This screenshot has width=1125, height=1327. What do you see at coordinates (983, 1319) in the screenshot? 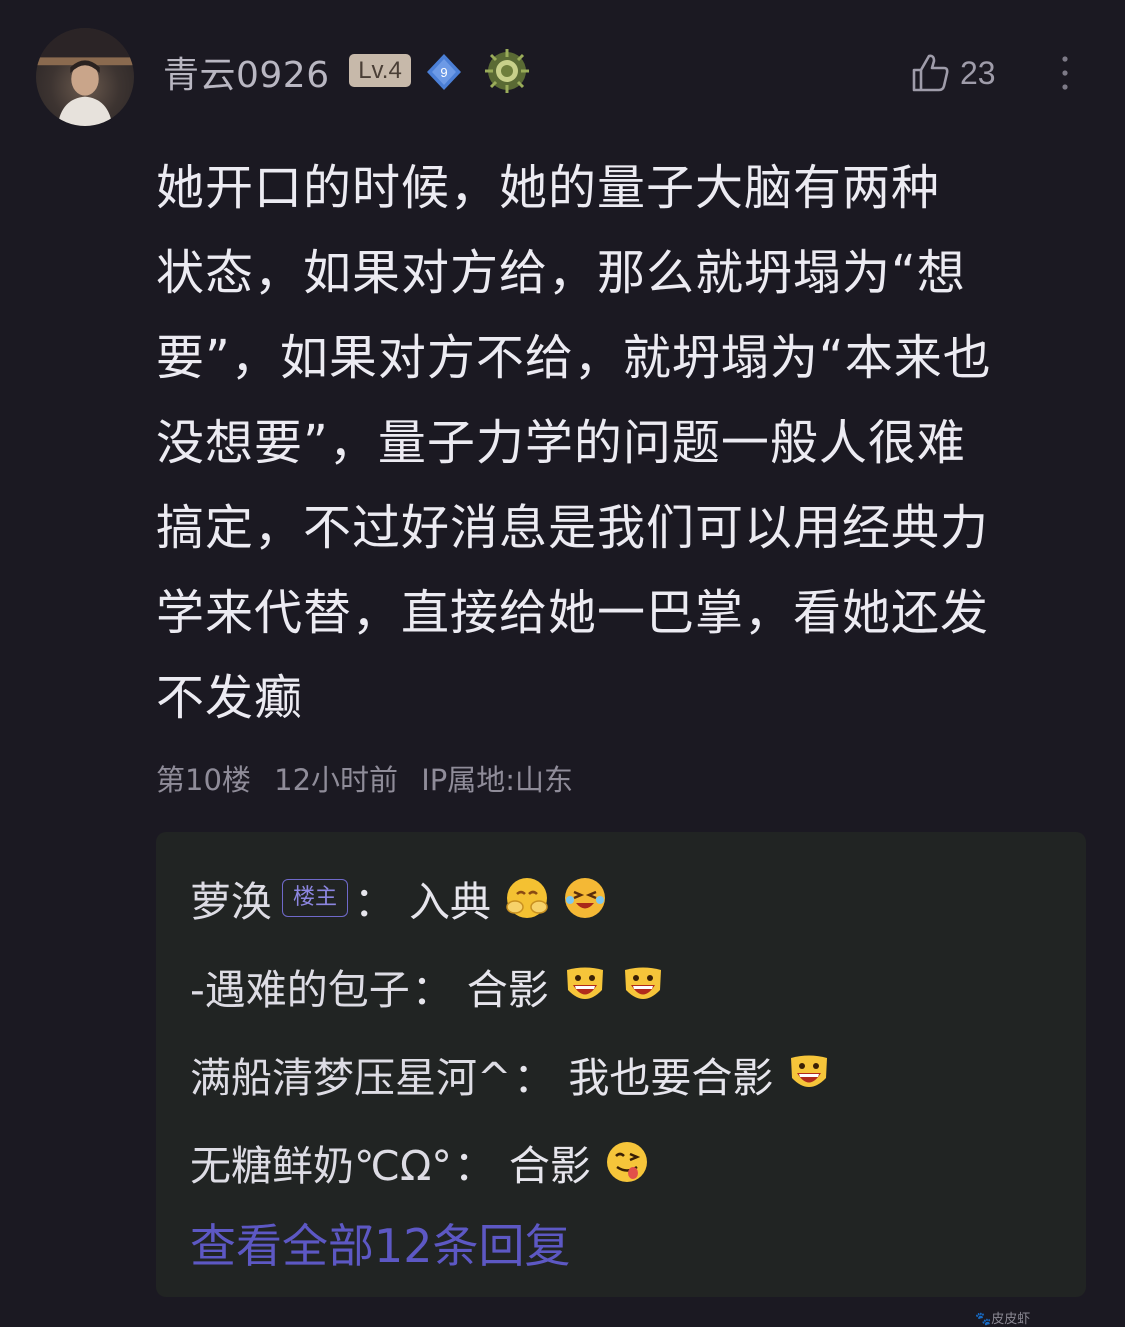
I see `watermark-icon: 🐾` at bounding box center [983, 1319].